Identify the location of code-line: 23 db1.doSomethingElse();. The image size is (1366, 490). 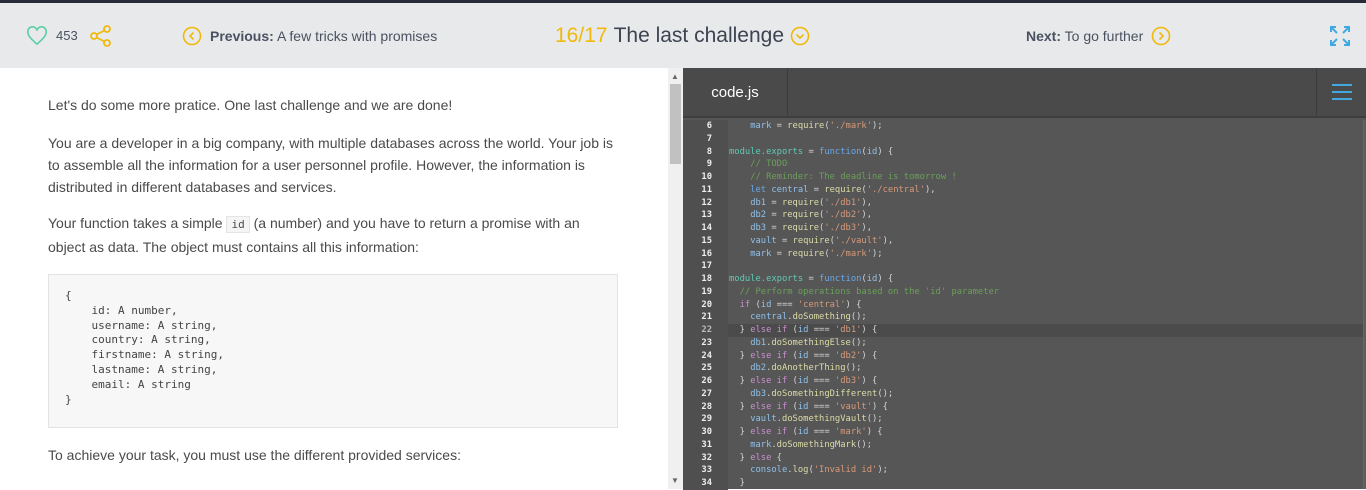
(1024, 343).